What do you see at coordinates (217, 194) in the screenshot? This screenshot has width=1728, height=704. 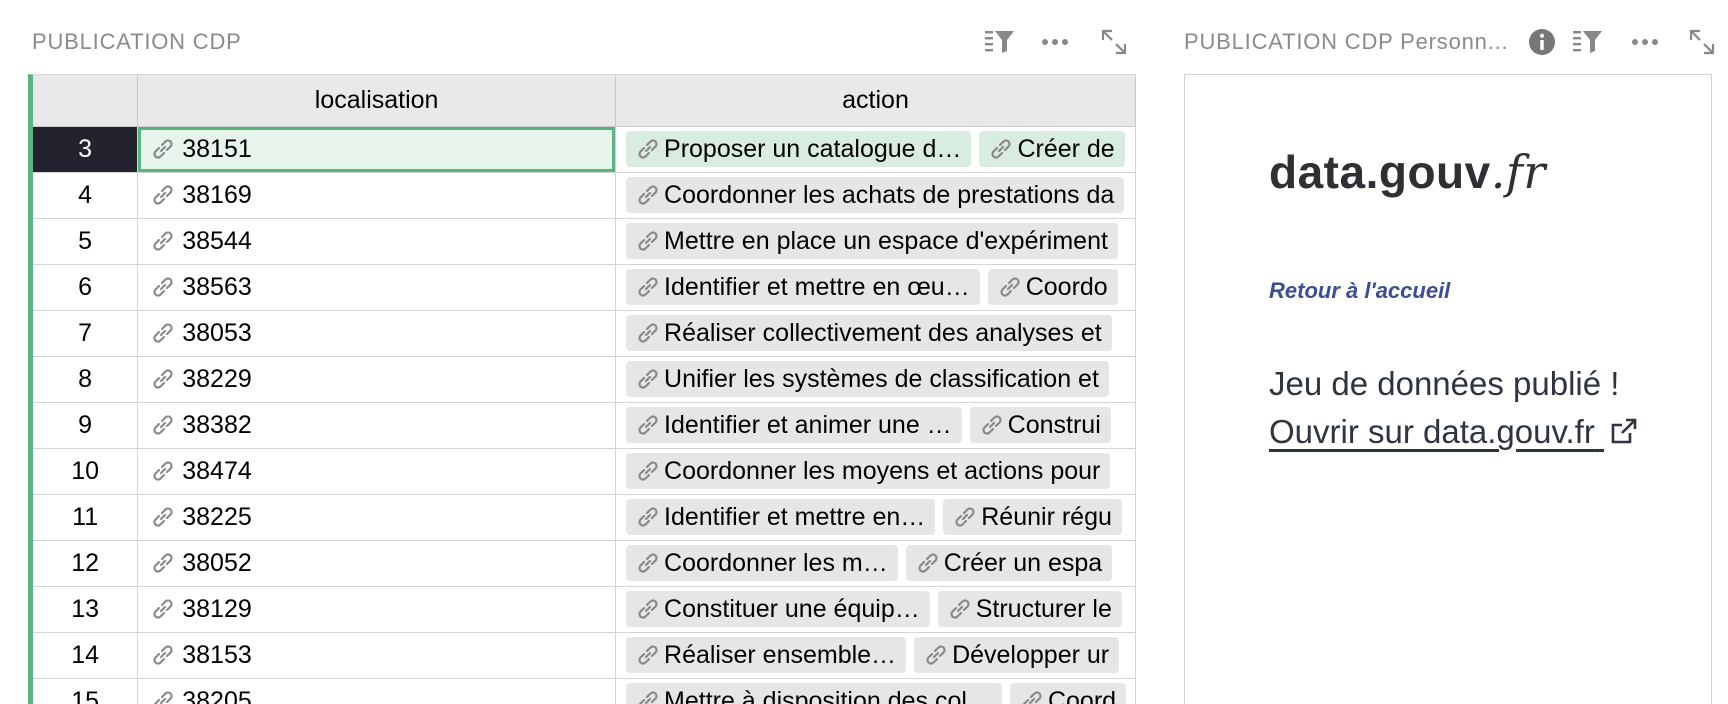 I see `localisation-value: 38169` at bounding box center [217, 194].